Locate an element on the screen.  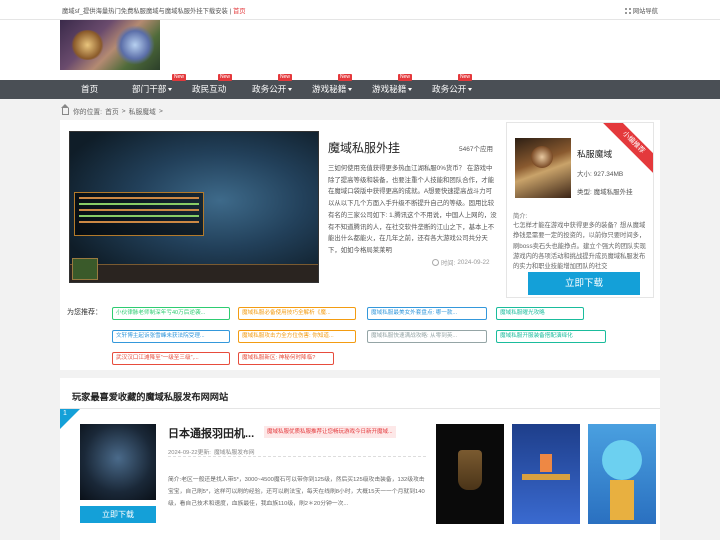
site-nav-link: 网站导航 is located at coordinates (641, 10).